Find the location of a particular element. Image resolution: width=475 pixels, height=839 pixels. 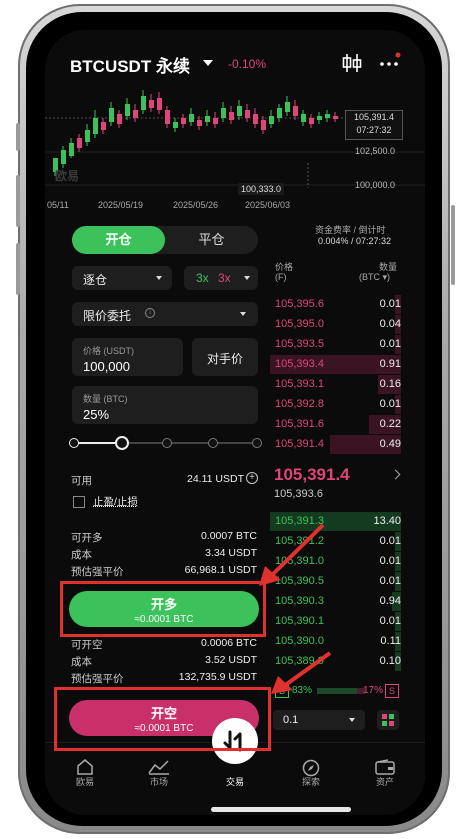

chart-low-marker: 100,333.0 is located at coordinates (261, 189).